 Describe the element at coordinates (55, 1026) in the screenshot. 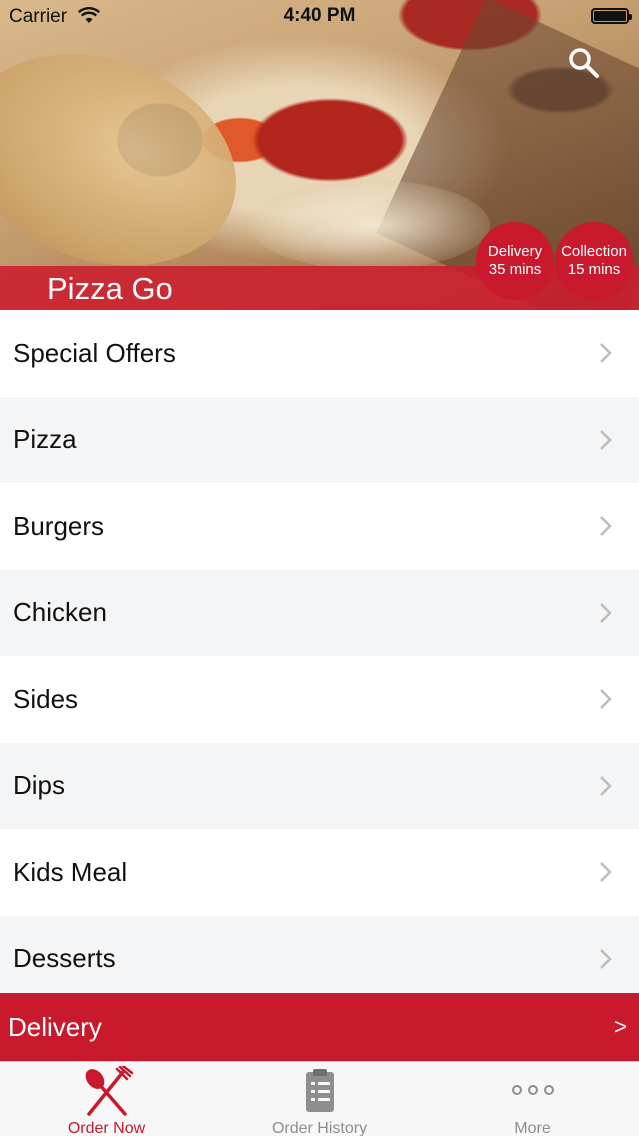

I see `order-type-label: Delivery` at that location.